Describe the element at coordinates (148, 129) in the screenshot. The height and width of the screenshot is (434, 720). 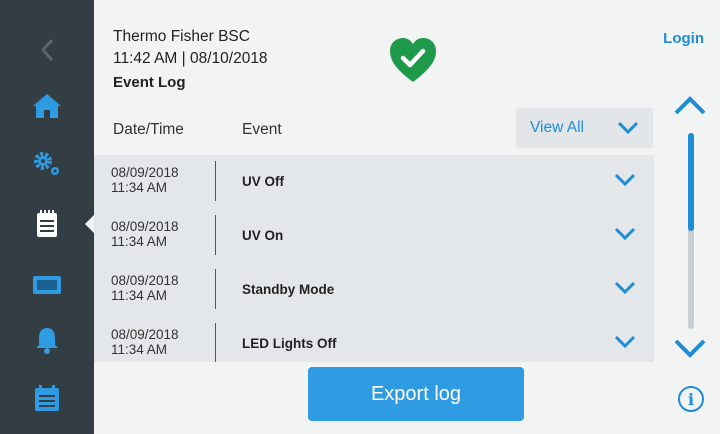
I see `column-header-datetime: Date/Time` at that location.